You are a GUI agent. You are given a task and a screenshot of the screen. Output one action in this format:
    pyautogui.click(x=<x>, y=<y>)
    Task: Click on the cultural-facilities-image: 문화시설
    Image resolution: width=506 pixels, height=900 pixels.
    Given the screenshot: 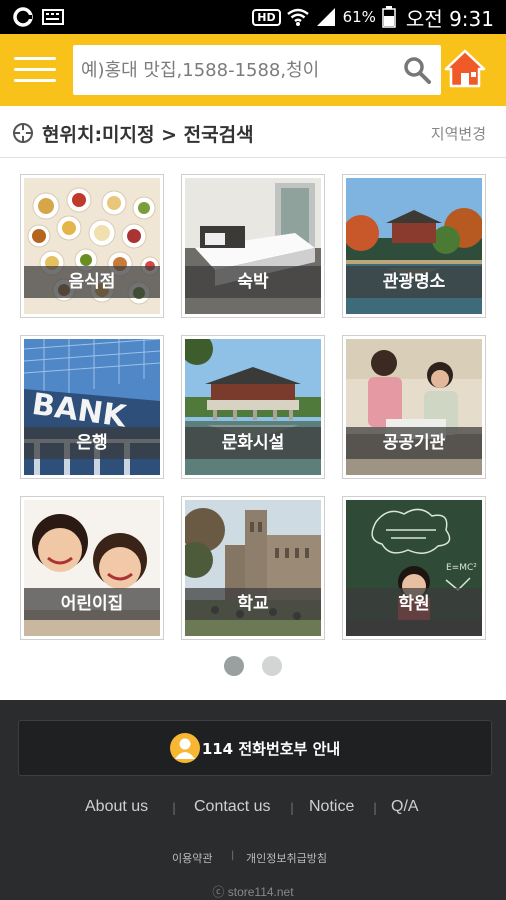 What is the action you would take?
    pyautogui.click(x=253, y=407)
    